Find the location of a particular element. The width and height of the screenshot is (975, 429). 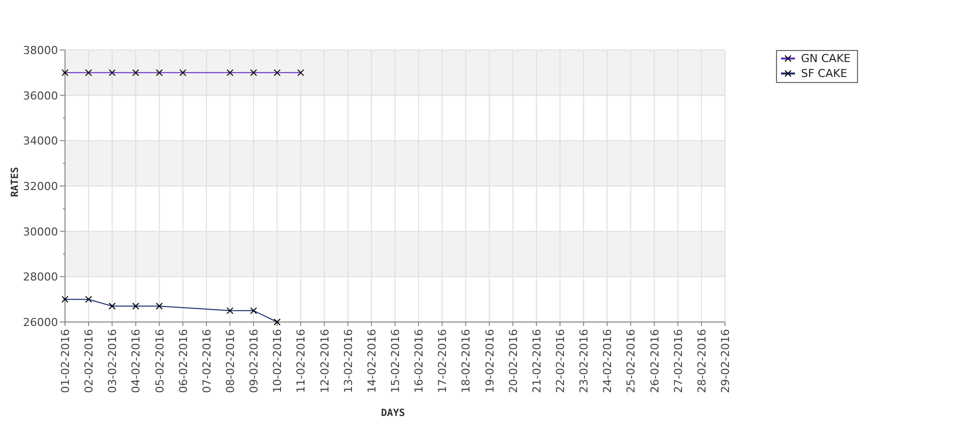

x-tick-label: 06-02-2016 is located at coordinates (183, 361).